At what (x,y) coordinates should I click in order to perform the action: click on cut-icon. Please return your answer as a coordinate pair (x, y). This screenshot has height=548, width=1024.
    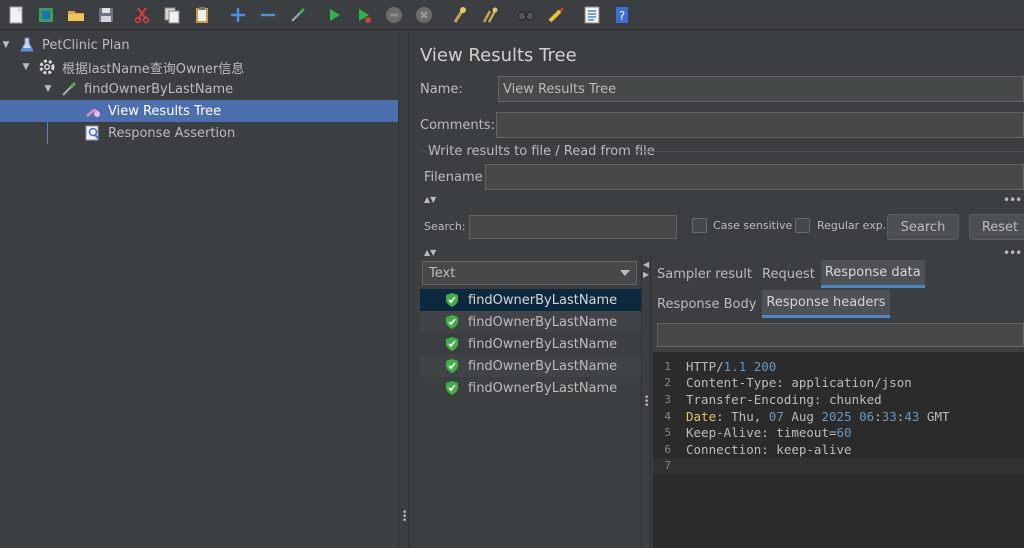
    Looking at the image, I should click on (142, 15).